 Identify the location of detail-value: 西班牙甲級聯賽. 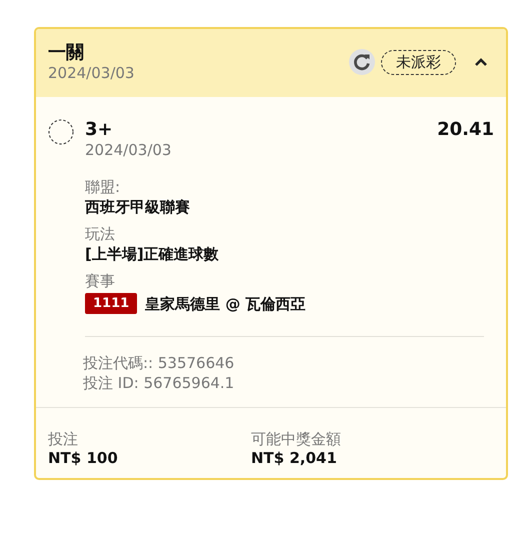
(138, 207).